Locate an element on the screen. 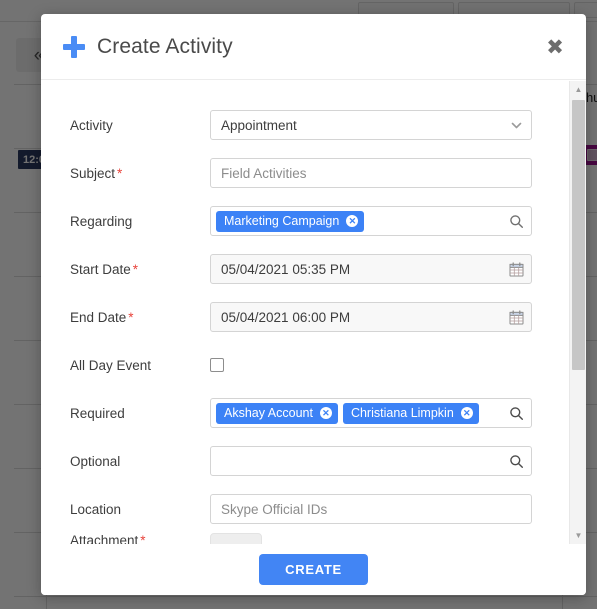  form-row-activity: Activity Appointment is located at coordinates (302, 125).